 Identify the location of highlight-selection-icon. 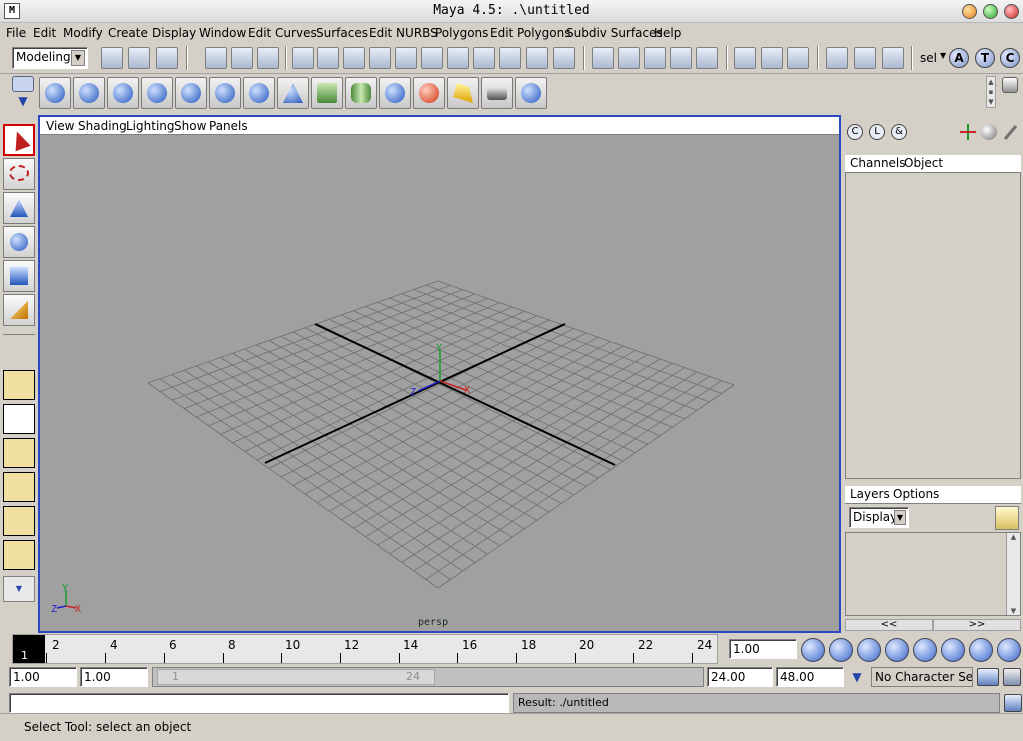
(564, 58).